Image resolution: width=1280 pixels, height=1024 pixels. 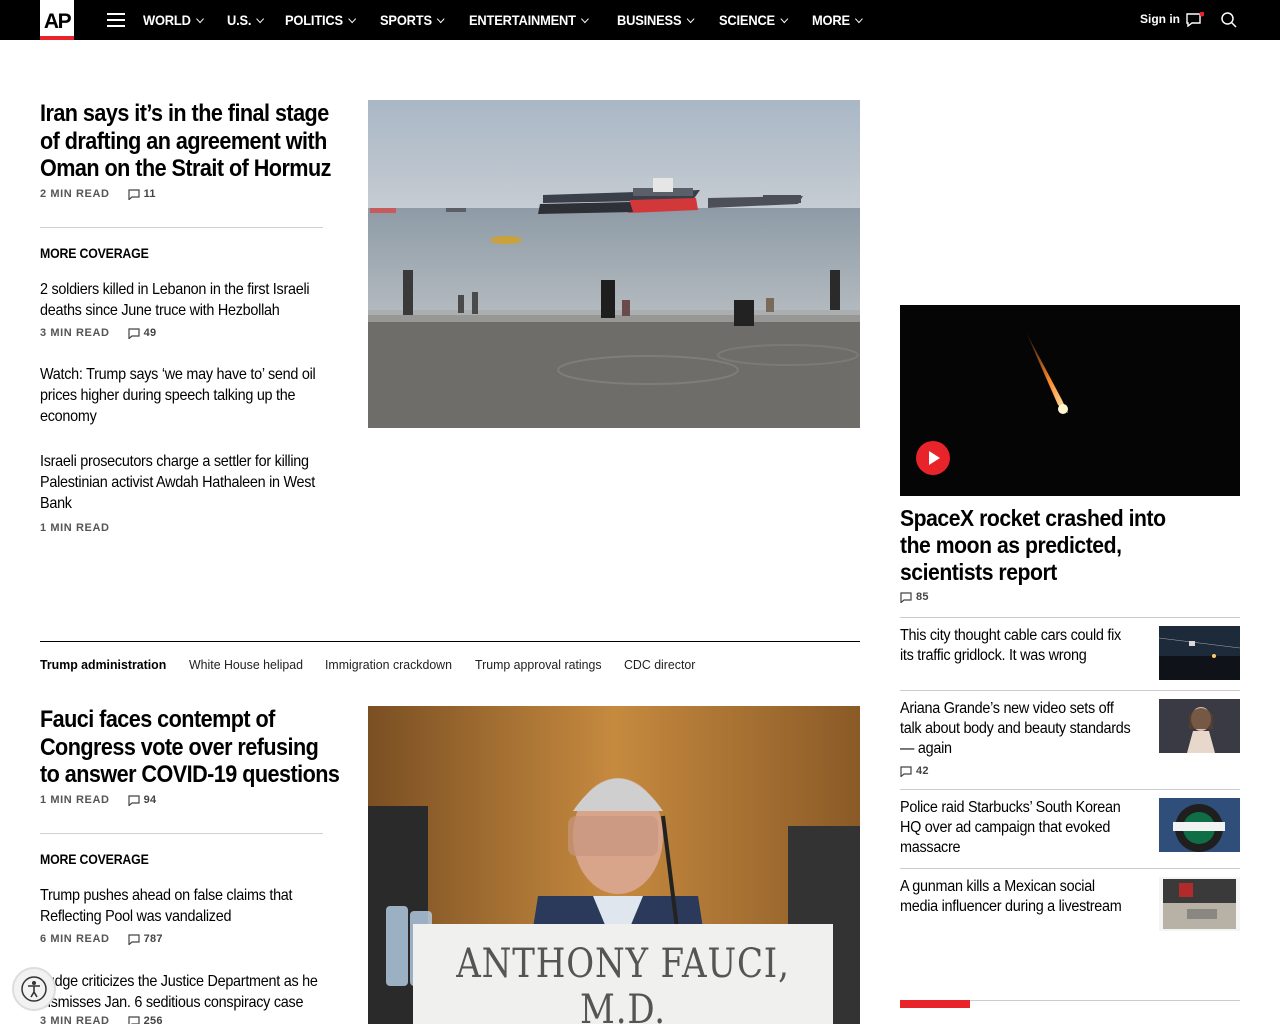 What do you see at coordinates (413, 20) in the screenshot?
I see `nav-item-sports: SPORTS` at bounding box center [413, 20].